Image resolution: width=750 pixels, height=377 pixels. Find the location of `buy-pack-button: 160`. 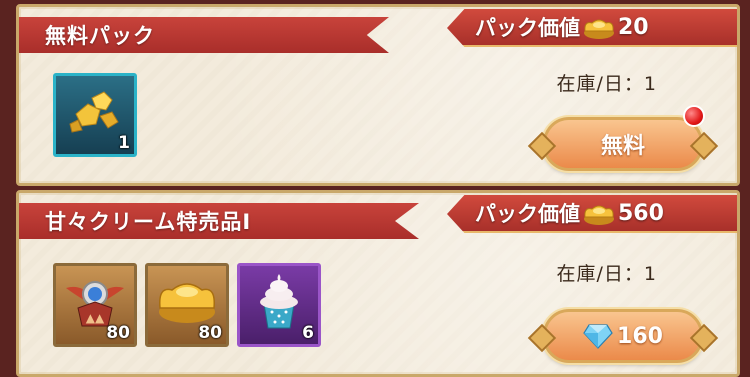

buy-pack-button: 160 is located at coordinates (623, 336).